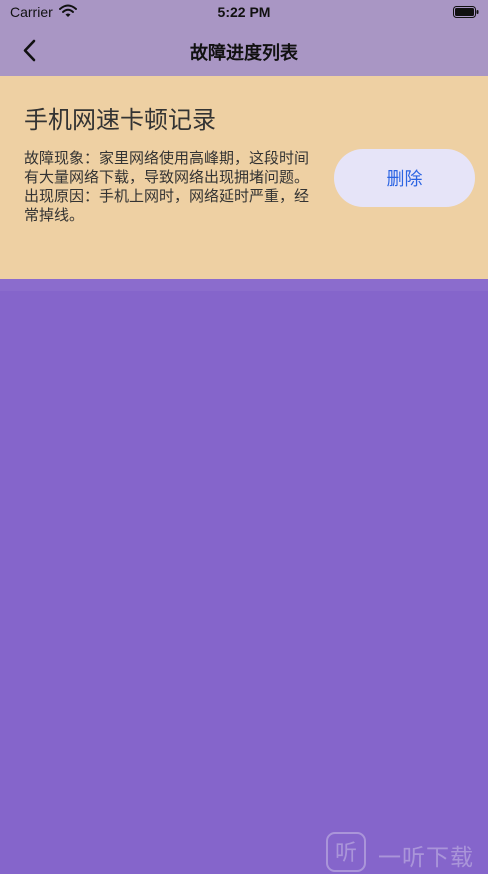  Describe the element at coordinates (466, 12) in the screenshot. I see `battery-icon` at that location.